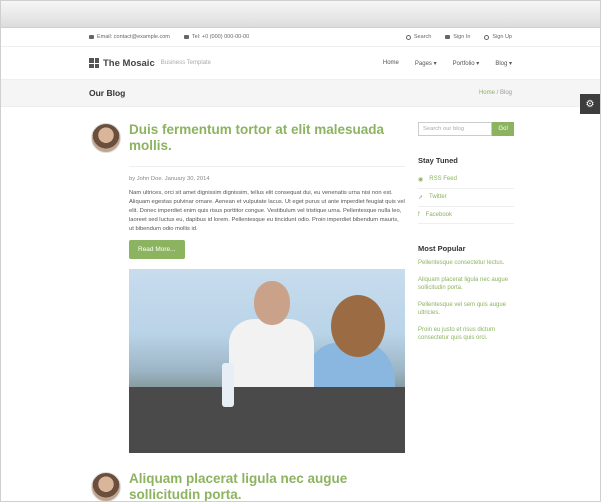 This screenshot has height=502, width=601. What do you see at coordinates (447, 63) in the screenshot?
I see `nav-menu: Home Pages ▾ Portfolio ▾ Blog ▾` at bounding box center [447, 63].